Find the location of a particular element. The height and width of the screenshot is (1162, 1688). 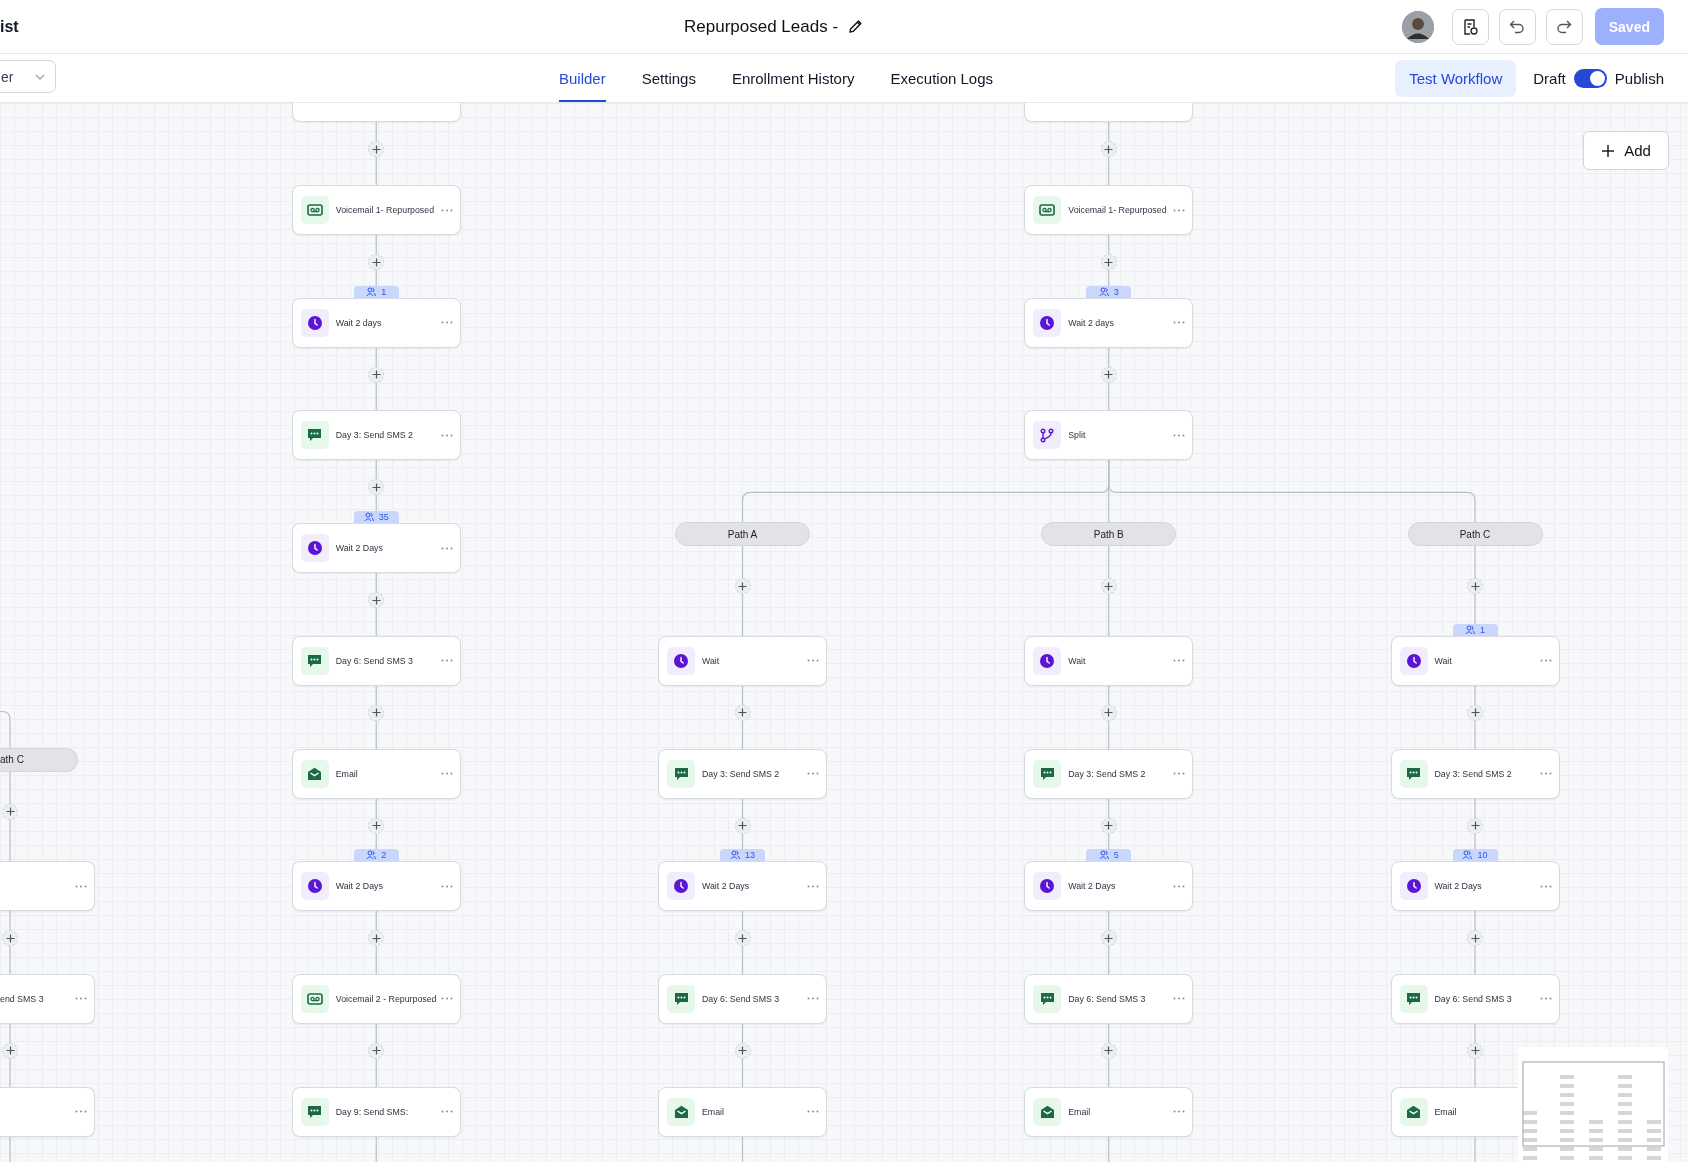

test-workflow-button: Test Workflow is located at coordinates (1456, 78).